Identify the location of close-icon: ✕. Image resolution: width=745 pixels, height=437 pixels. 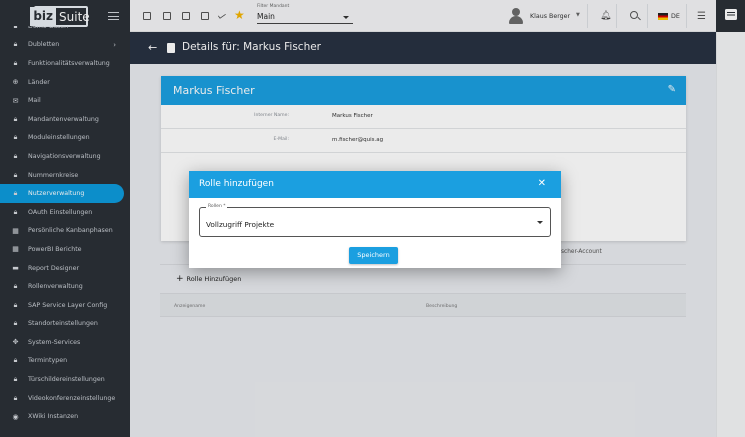
(542, 183).